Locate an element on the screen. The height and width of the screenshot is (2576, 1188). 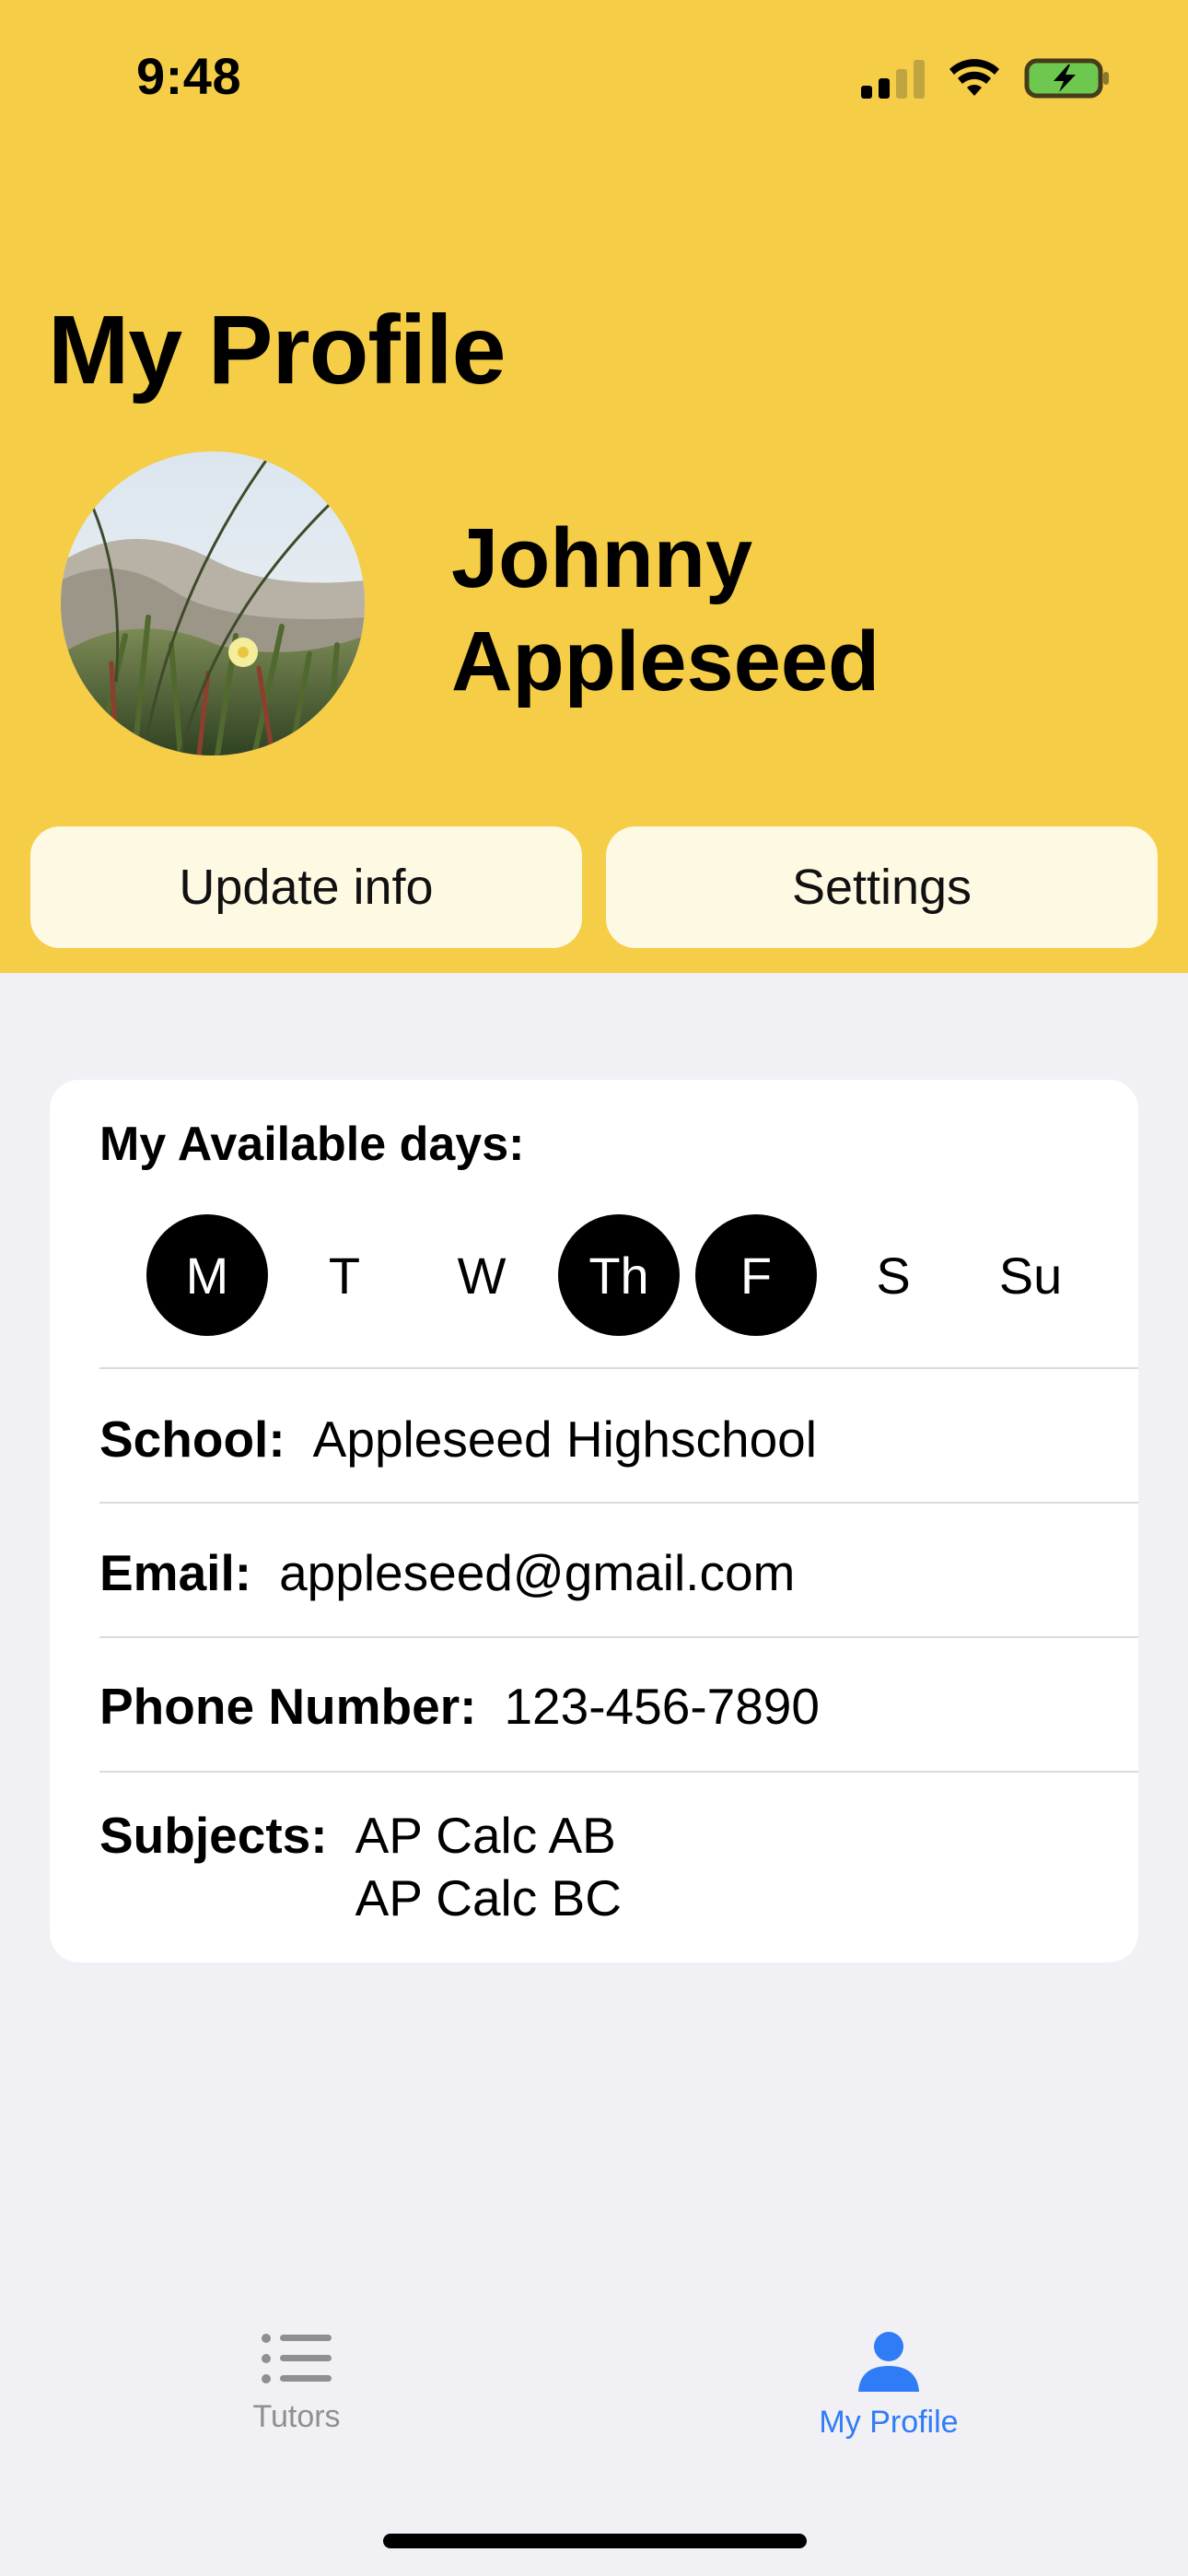
day-toggle-tuesday: T is located at coordinates (344, 1275).